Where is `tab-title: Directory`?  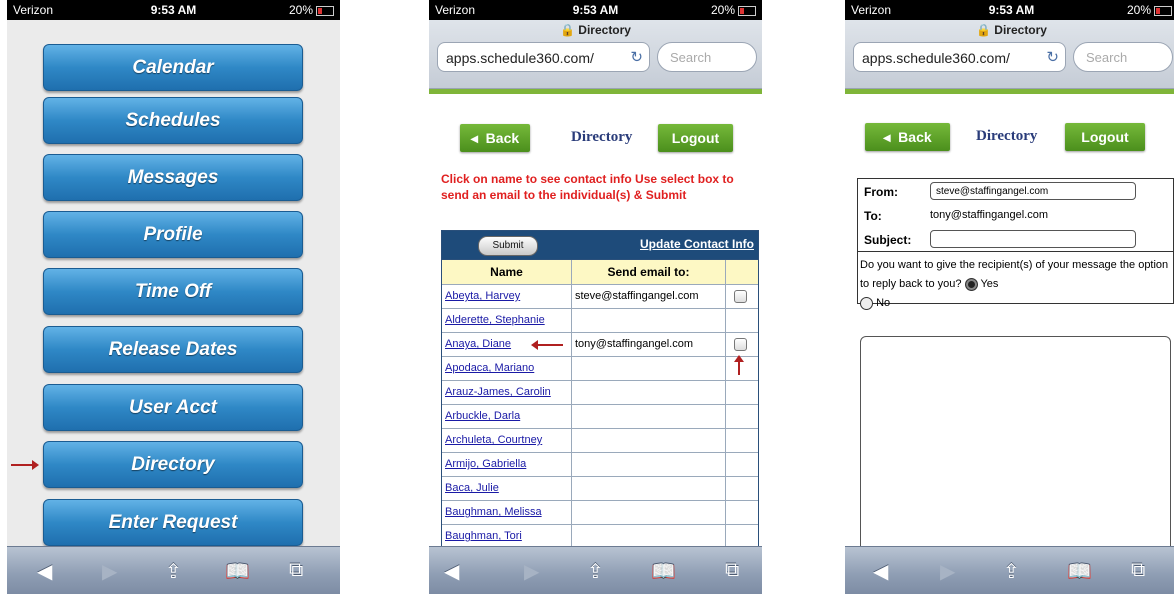
tab-title: Directory is located at coordinates (1020, 30).